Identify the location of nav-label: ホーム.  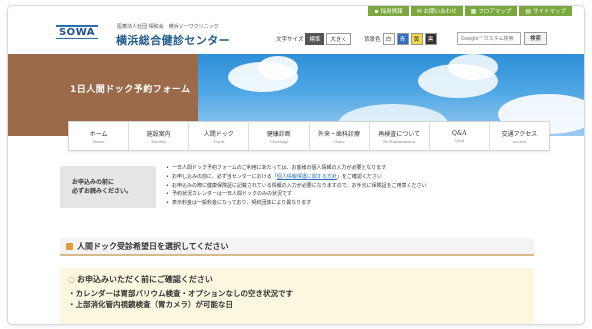
(98, 134).